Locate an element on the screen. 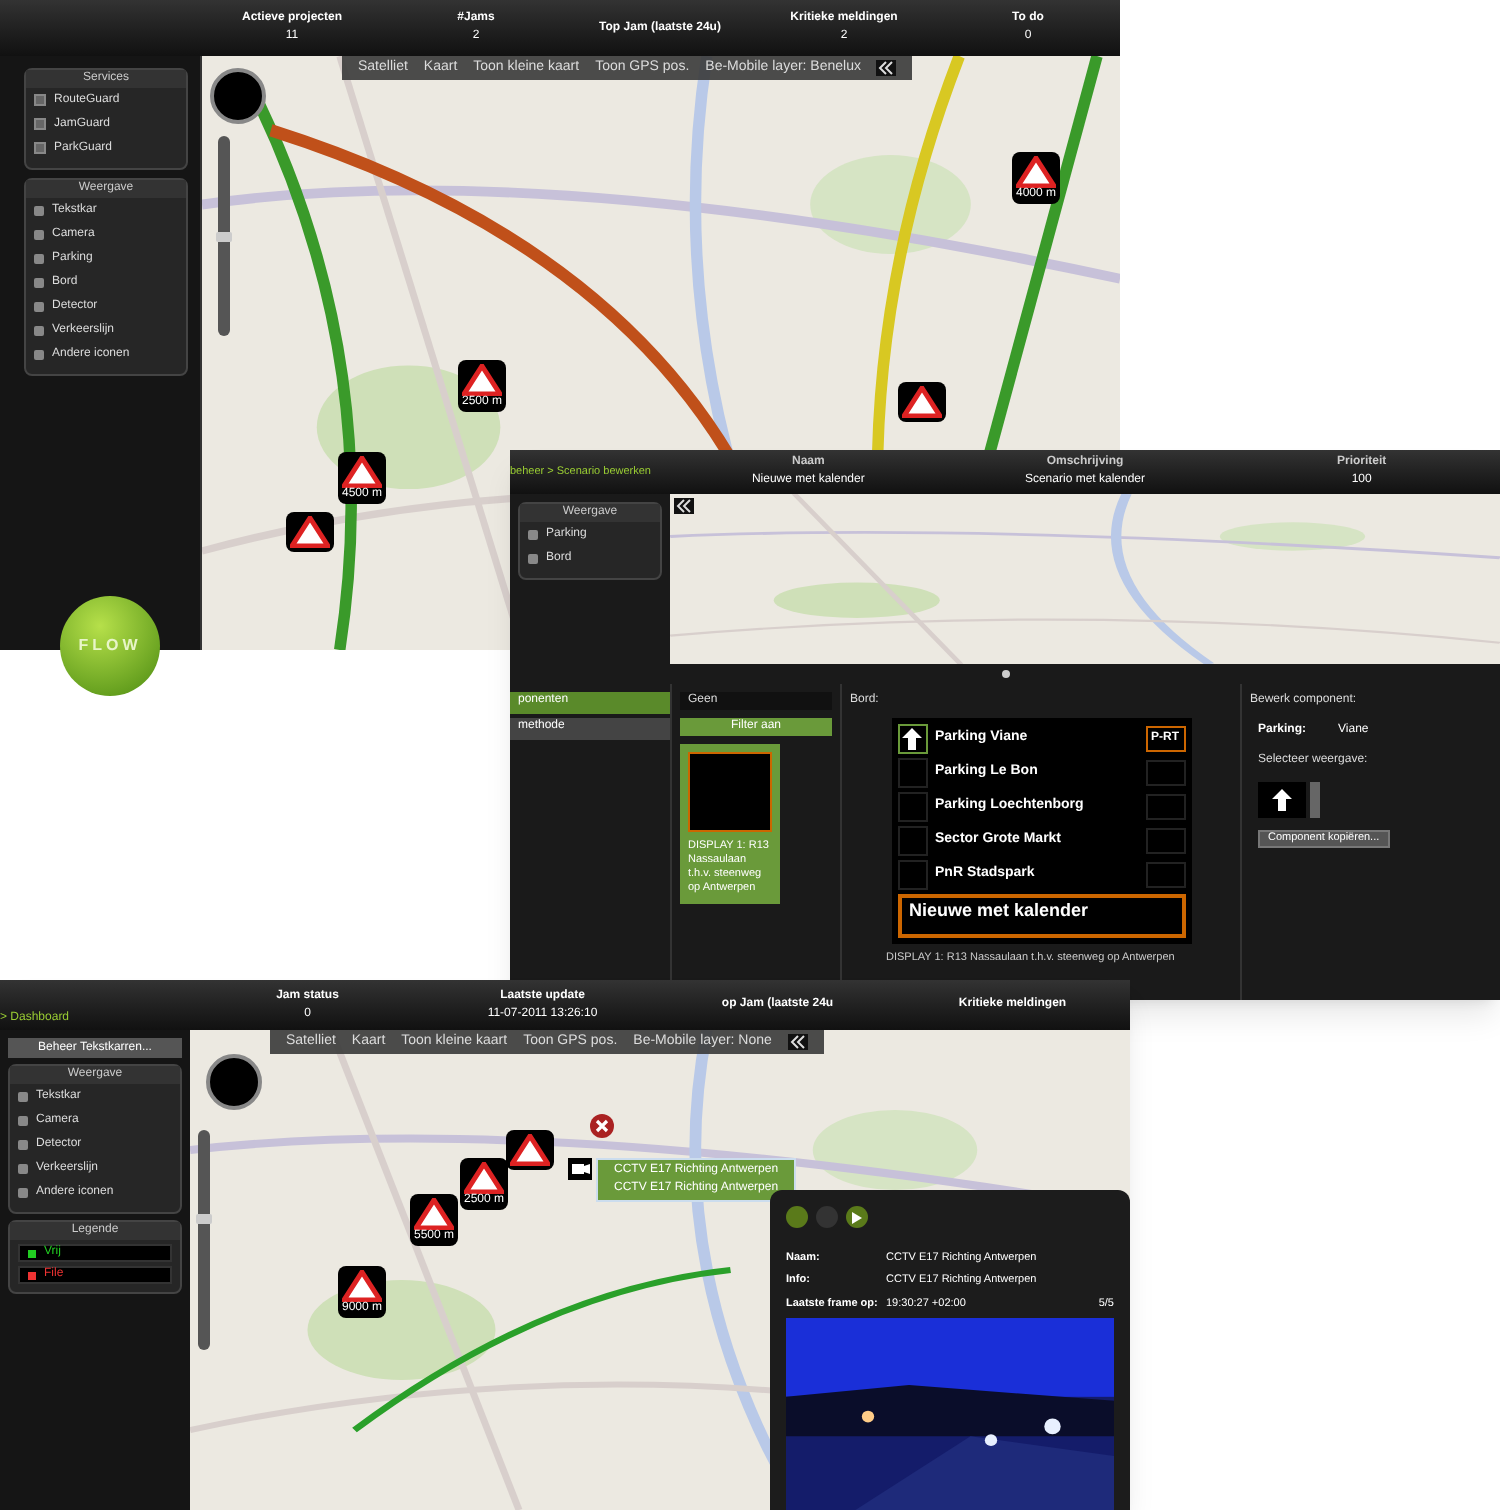 The height and width of the screenshot is (1510, 1500). sign-message: Nieuwe met kalender is located at coordinates (1041, 916).